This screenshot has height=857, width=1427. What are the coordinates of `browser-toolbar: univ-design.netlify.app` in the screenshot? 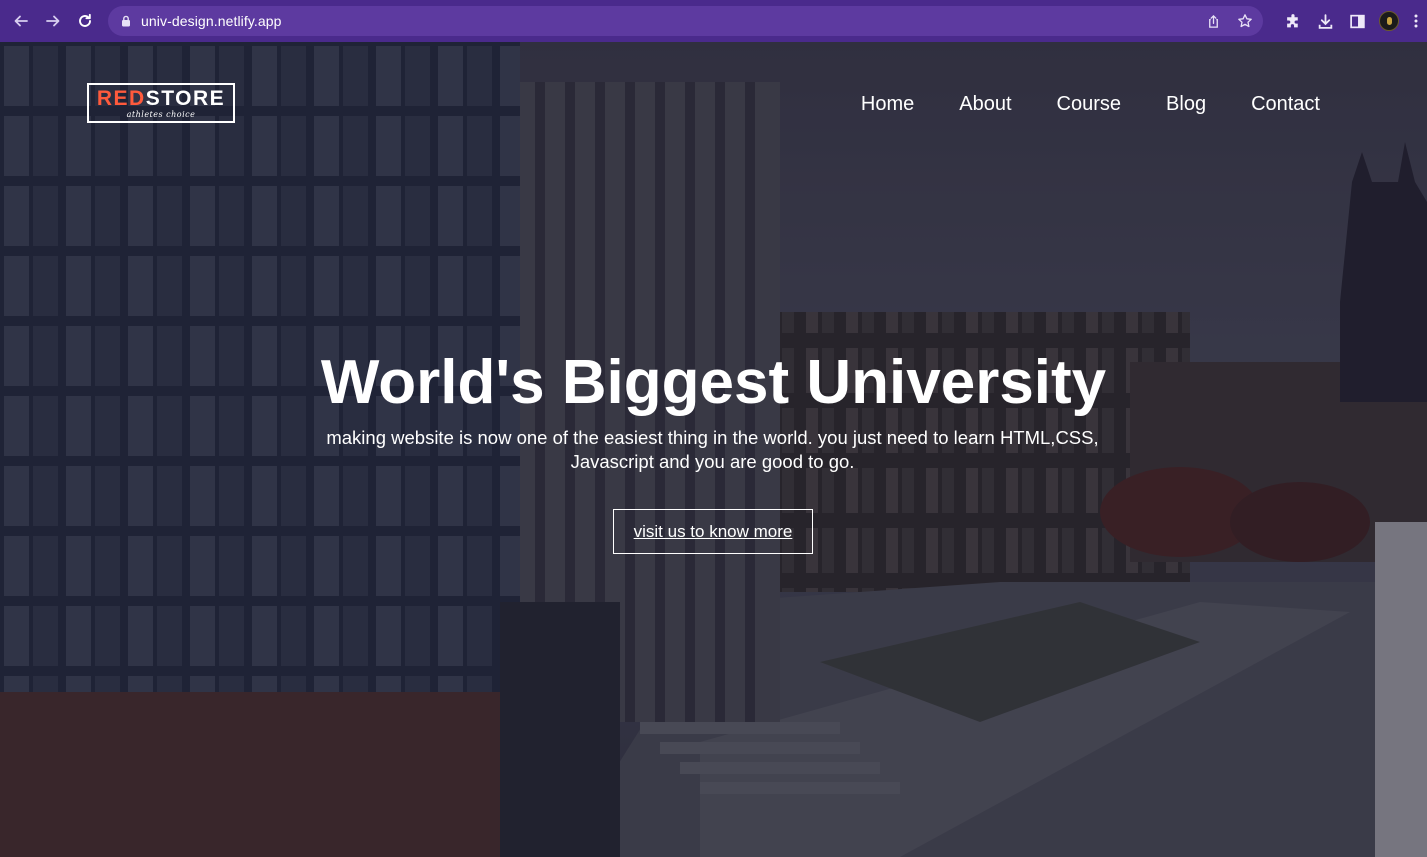 It's located at (713, 21).